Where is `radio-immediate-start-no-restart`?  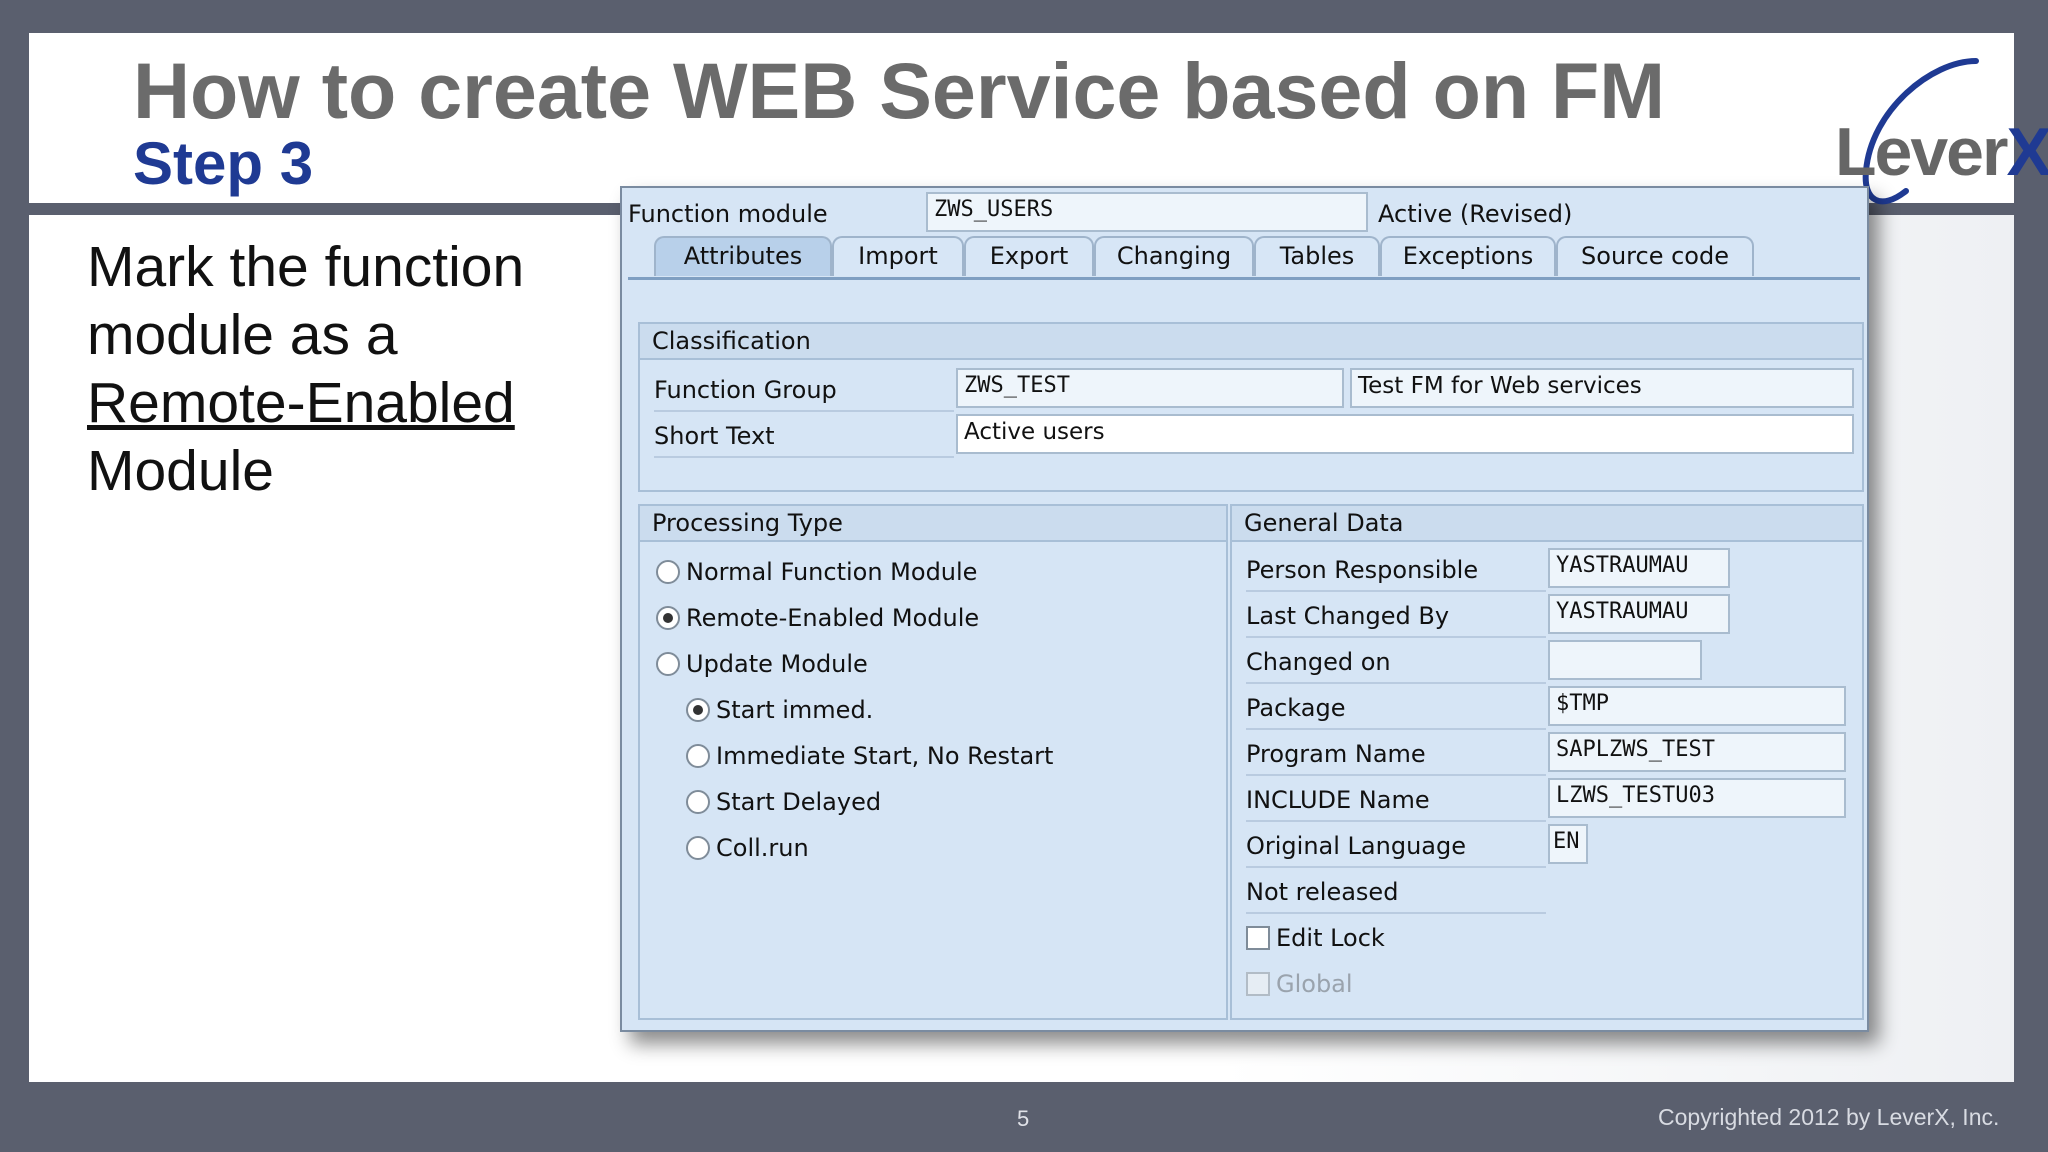 radio-immediate-start-no-restart is located at coordinates (698, 756).